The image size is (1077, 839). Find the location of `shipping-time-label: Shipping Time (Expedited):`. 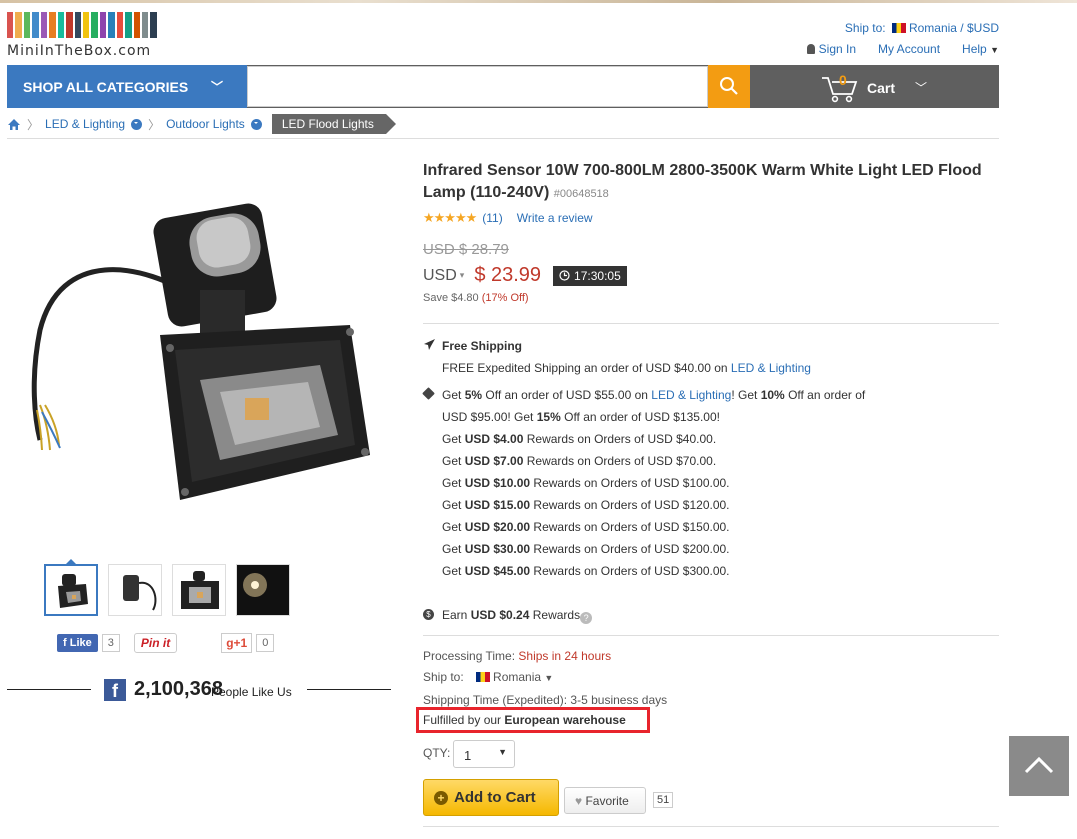

shipping-time-label: Shipping Time (Expedited): is located at coordinates (495, 700).